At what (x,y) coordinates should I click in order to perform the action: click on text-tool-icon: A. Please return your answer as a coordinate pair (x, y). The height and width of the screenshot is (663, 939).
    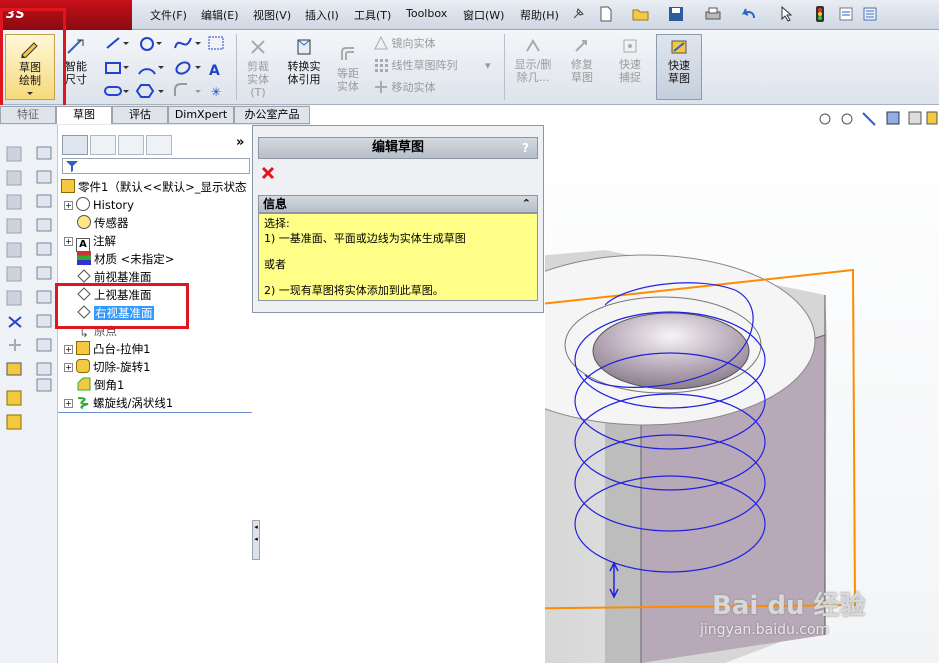
    Looking at the image, I should click on (214, 71).